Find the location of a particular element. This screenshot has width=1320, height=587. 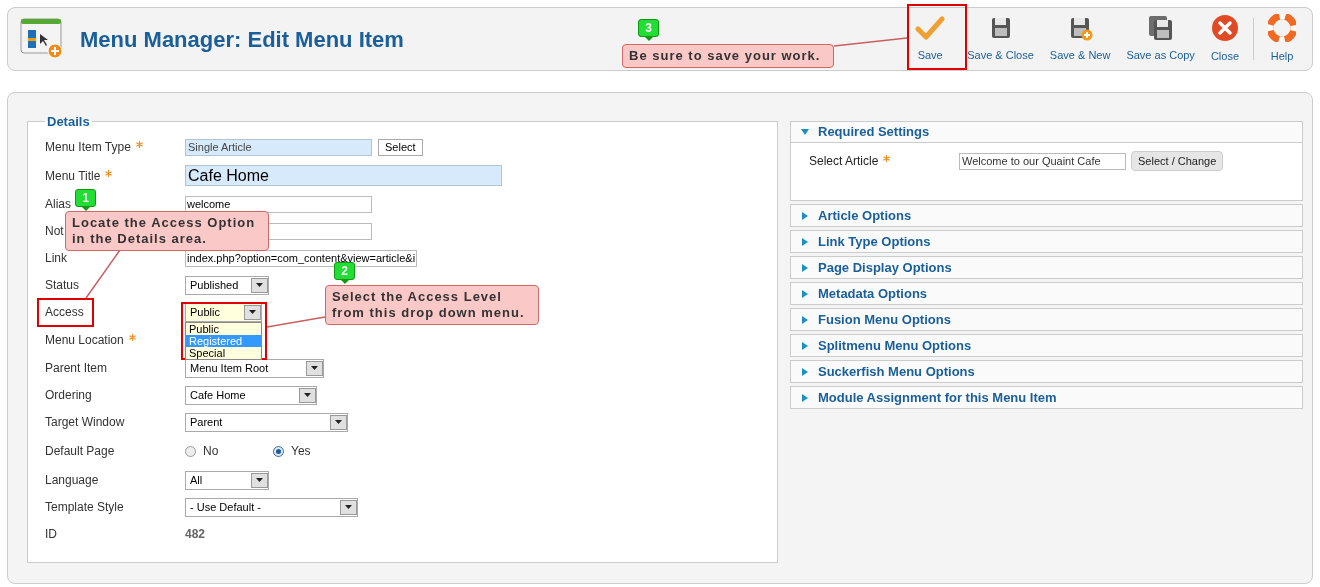

checkmark-icon is located at coordinates (930, 27).